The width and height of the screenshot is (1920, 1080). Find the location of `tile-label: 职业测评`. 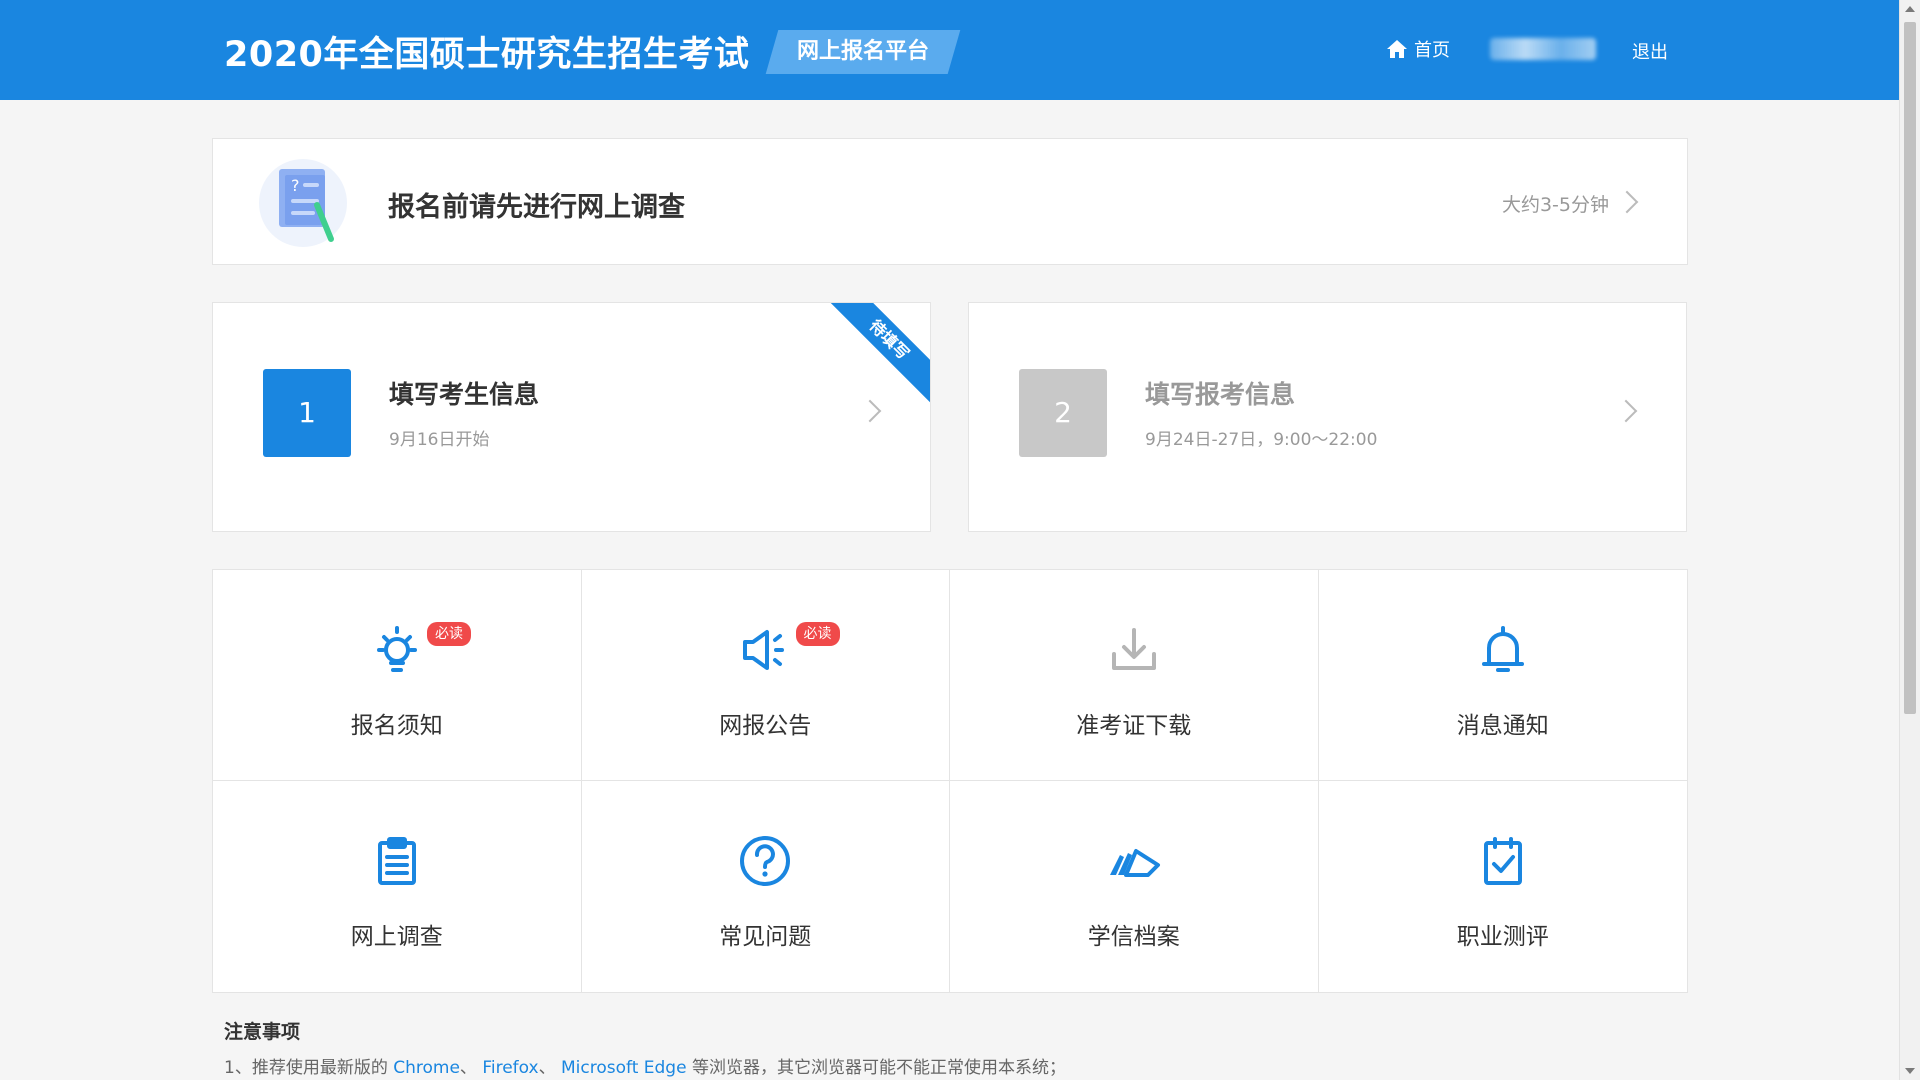

tile-label: 职业测评 is located at coordinates (1502, 937).